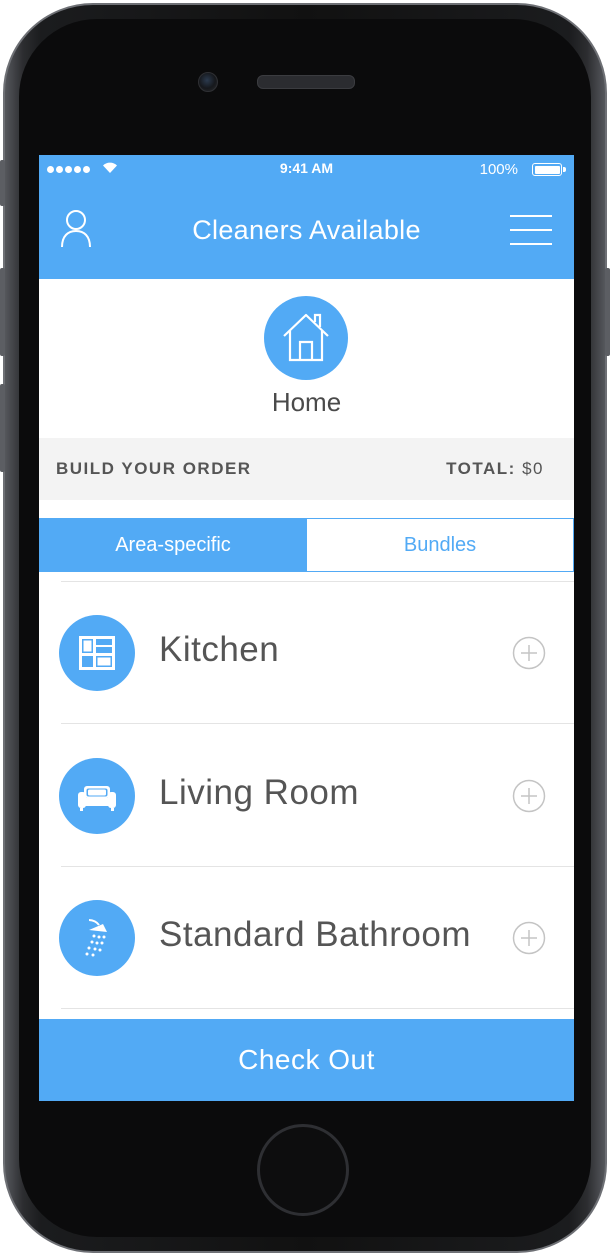 This screenshot has height=1256, width=610. I want to click on kitchen-icon-badge, so click(97, 653).